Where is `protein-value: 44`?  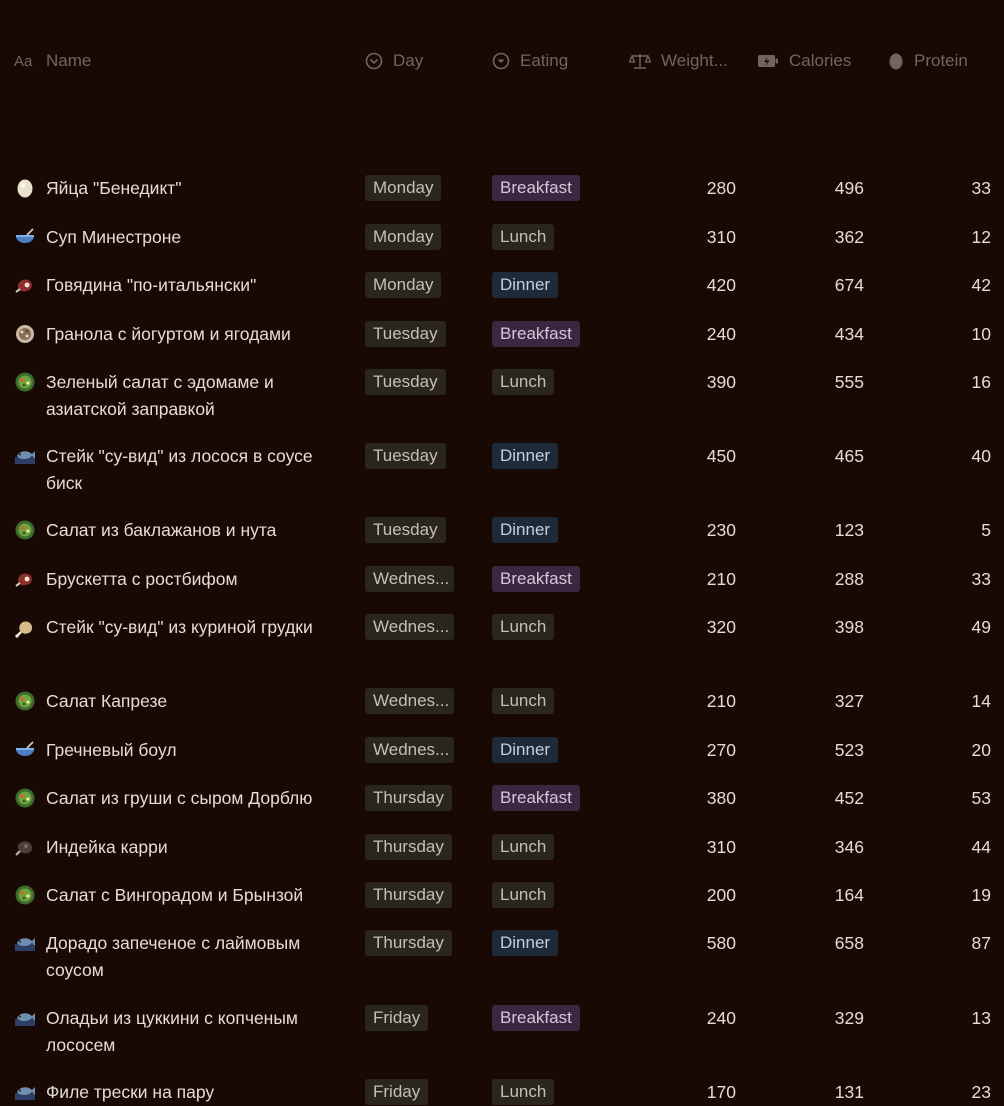 protein-value: 44 is located at coordinates (981, 847).